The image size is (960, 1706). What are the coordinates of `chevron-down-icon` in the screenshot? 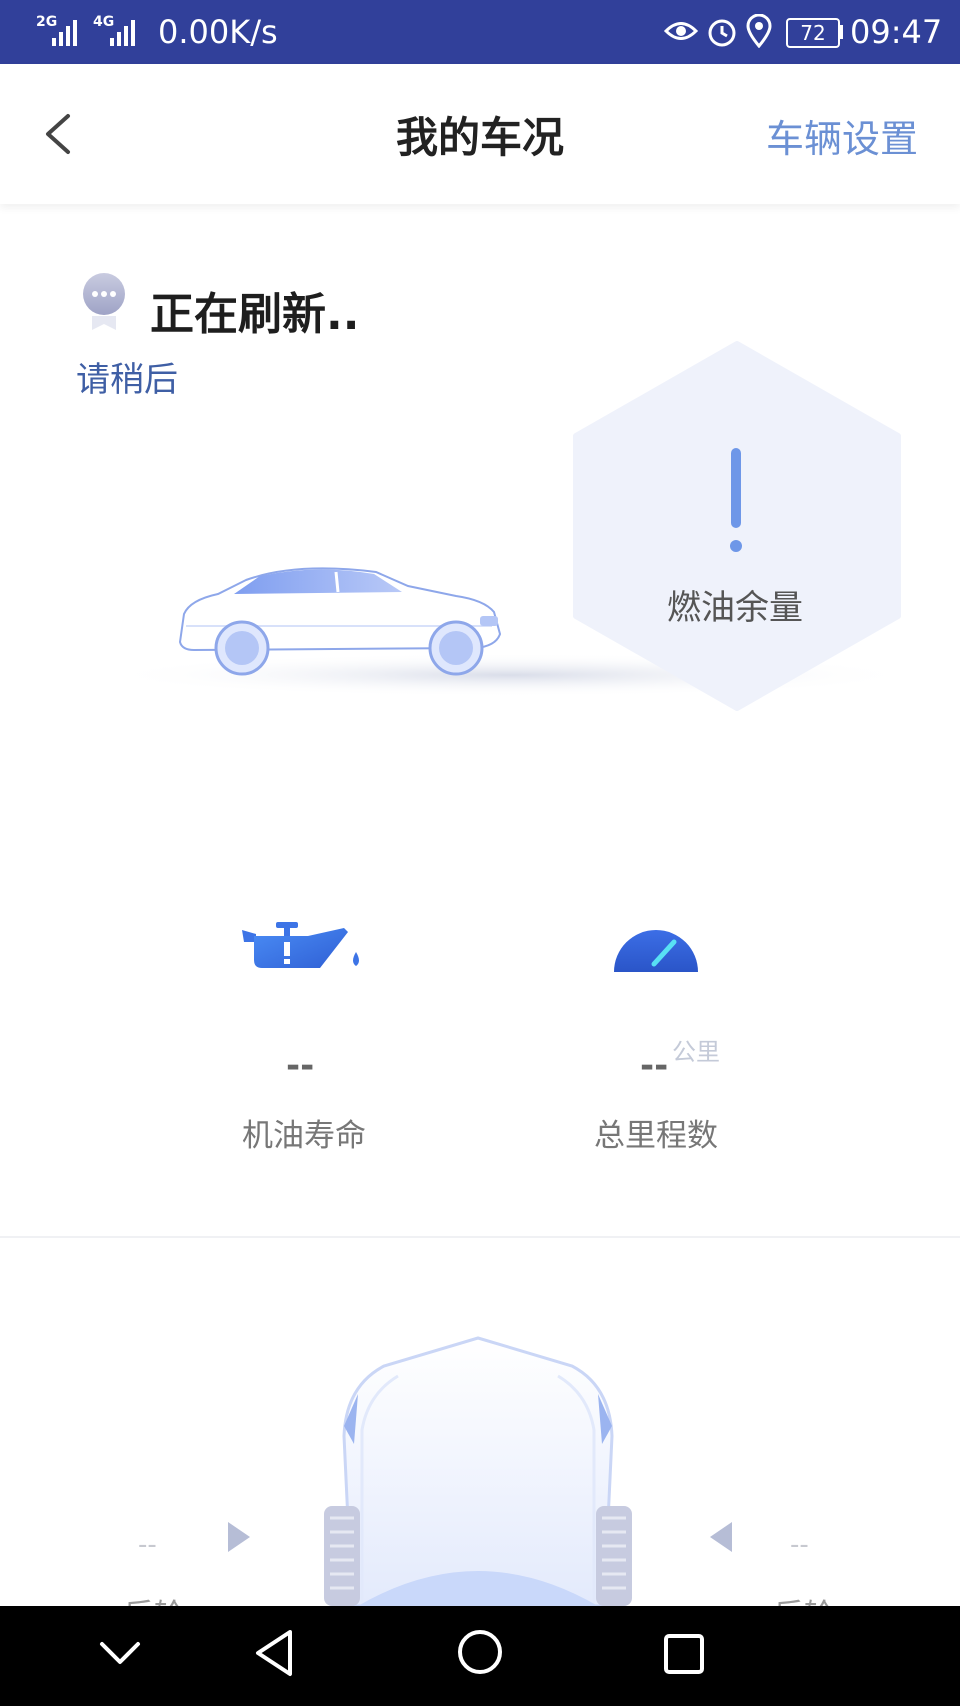 It's located at (120, 1654).